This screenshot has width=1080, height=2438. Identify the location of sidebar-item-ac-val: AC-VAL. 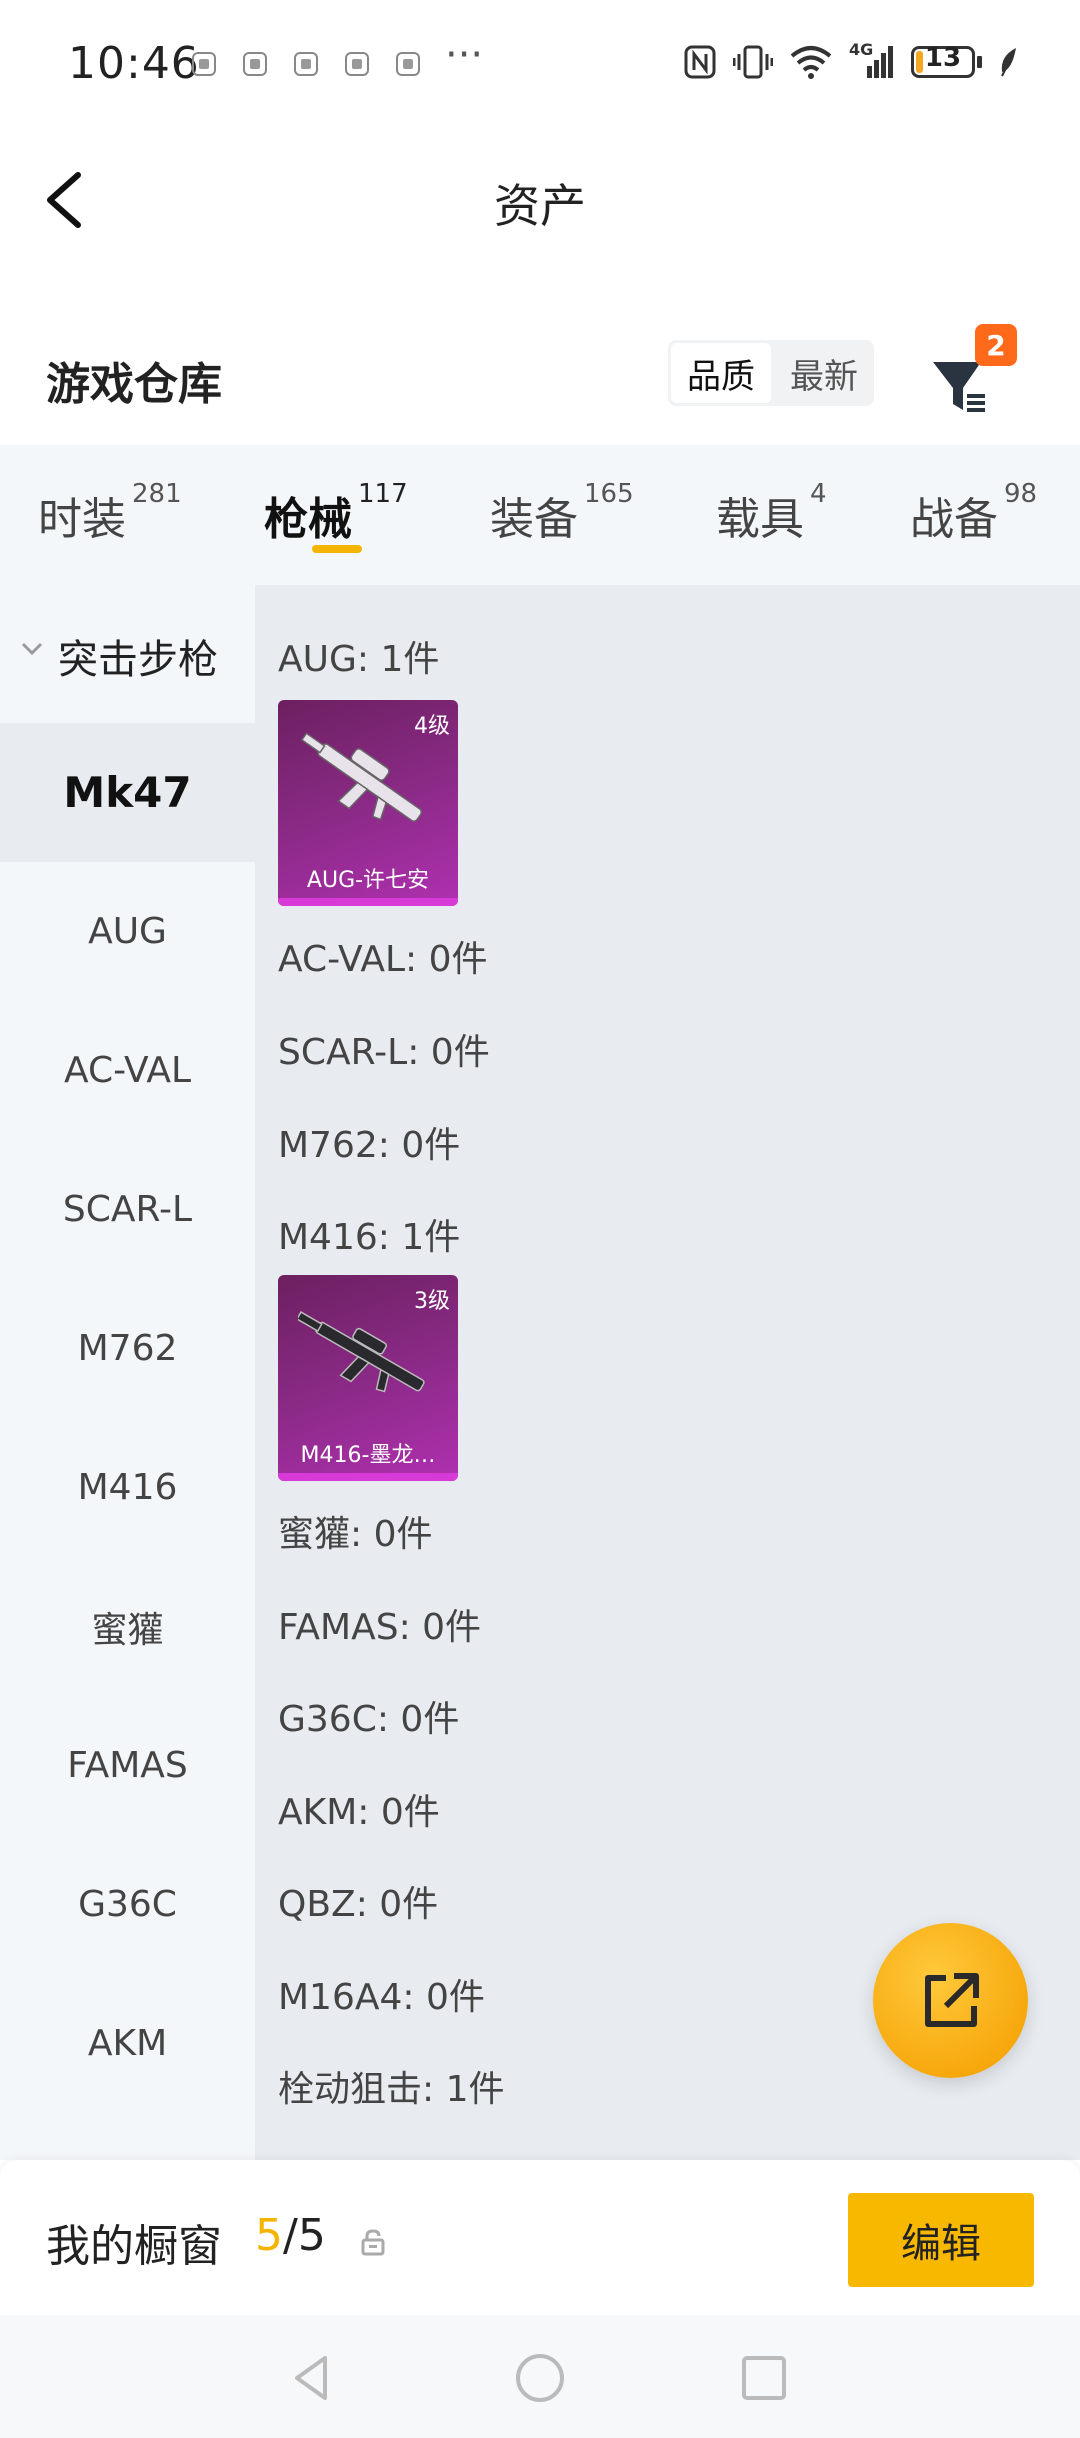
(127, 1070).